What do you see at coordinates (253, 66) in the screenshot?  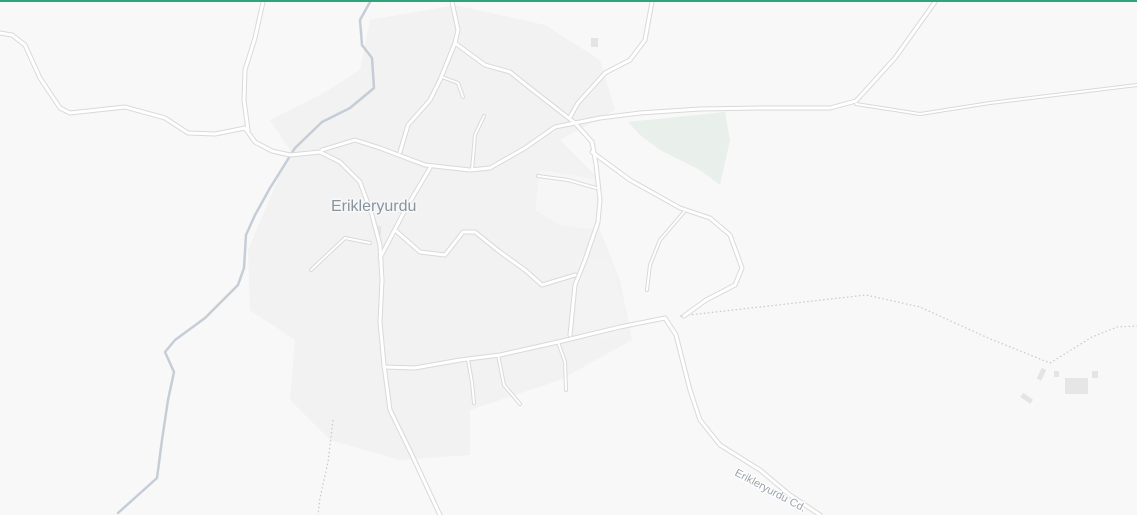 I see `road-northwest` at bounding box center [253, 66].